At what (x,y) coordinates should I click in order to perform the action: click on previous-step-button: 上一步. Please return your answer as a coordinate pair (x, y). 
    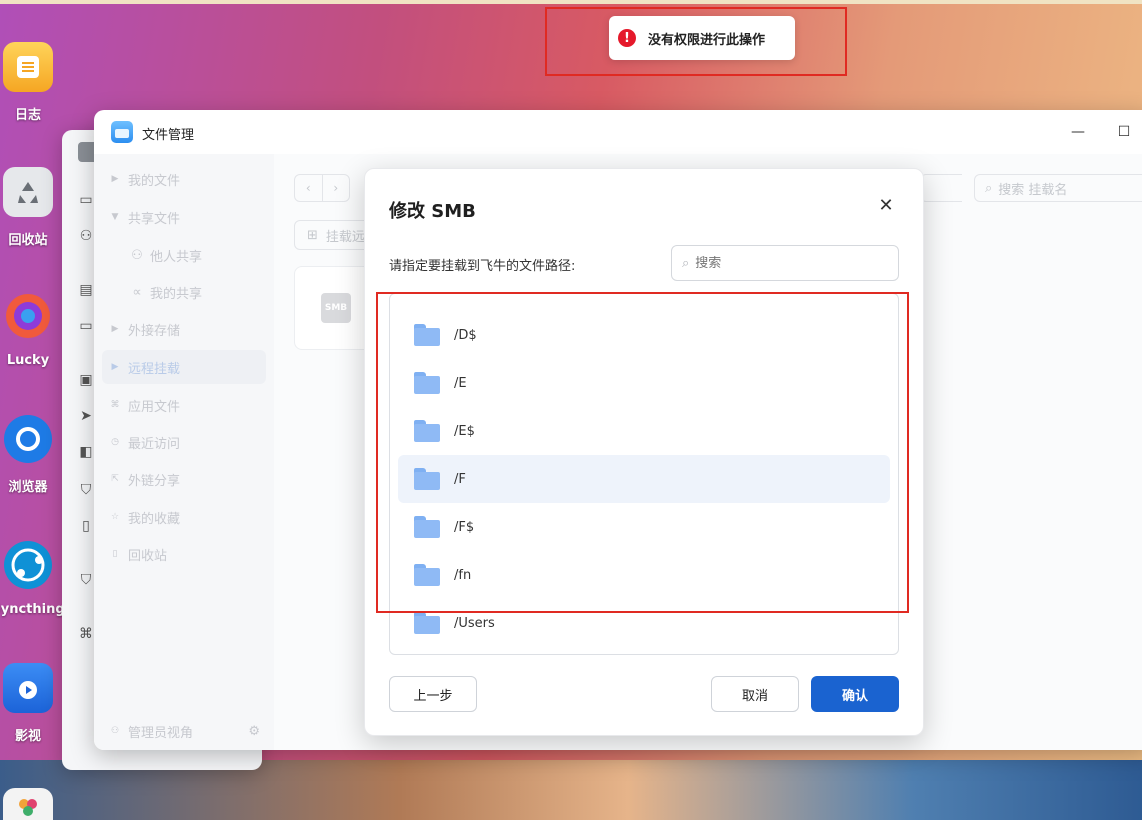
    Looking at the image, I should click on (433, 694).